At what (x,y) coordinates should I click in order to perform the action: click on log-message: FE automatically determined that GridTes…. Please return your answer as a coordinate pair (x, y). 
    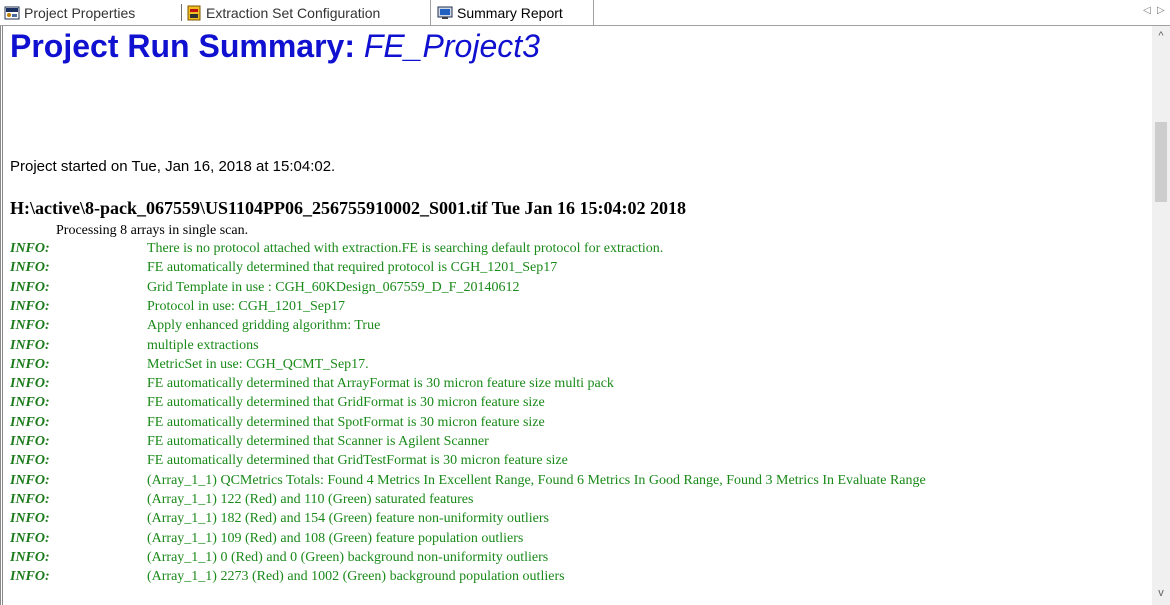
    Looking at the image, I should click on (357, 460).